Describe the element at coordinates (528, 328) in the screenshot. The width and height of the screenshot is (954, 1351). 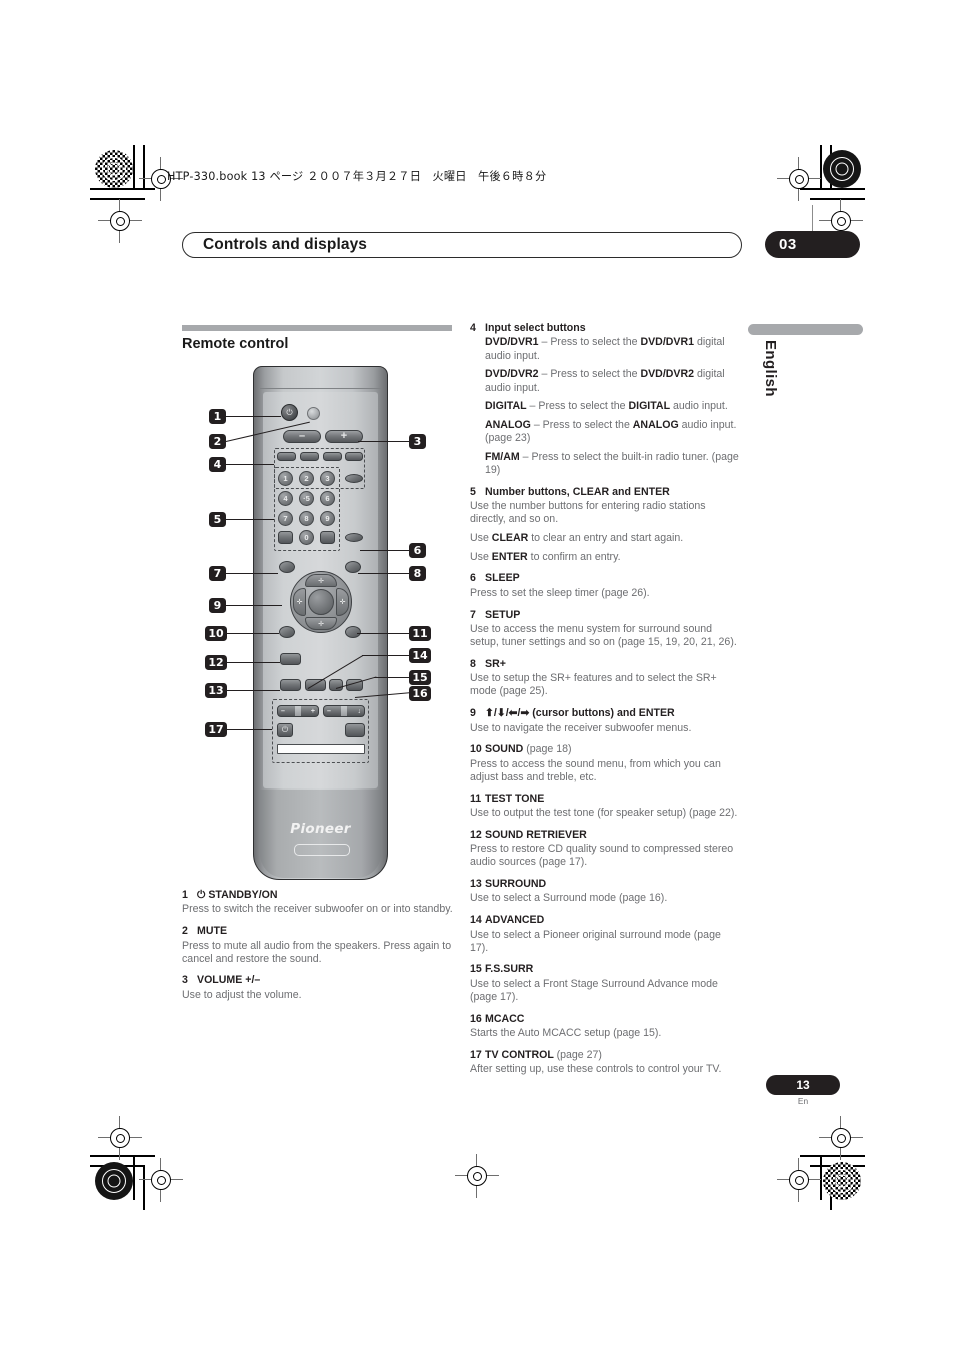
I see `control-entry-heading: 4 Input select buttons` at that location.